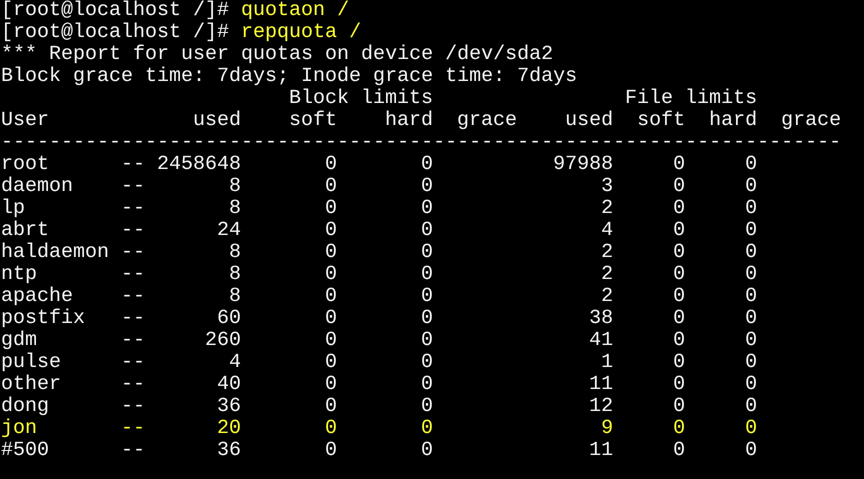  What do you see at coordinates (229, 429) in the screenshot?
I see `table-cell-text: 20` at bounding box center [229, 429].